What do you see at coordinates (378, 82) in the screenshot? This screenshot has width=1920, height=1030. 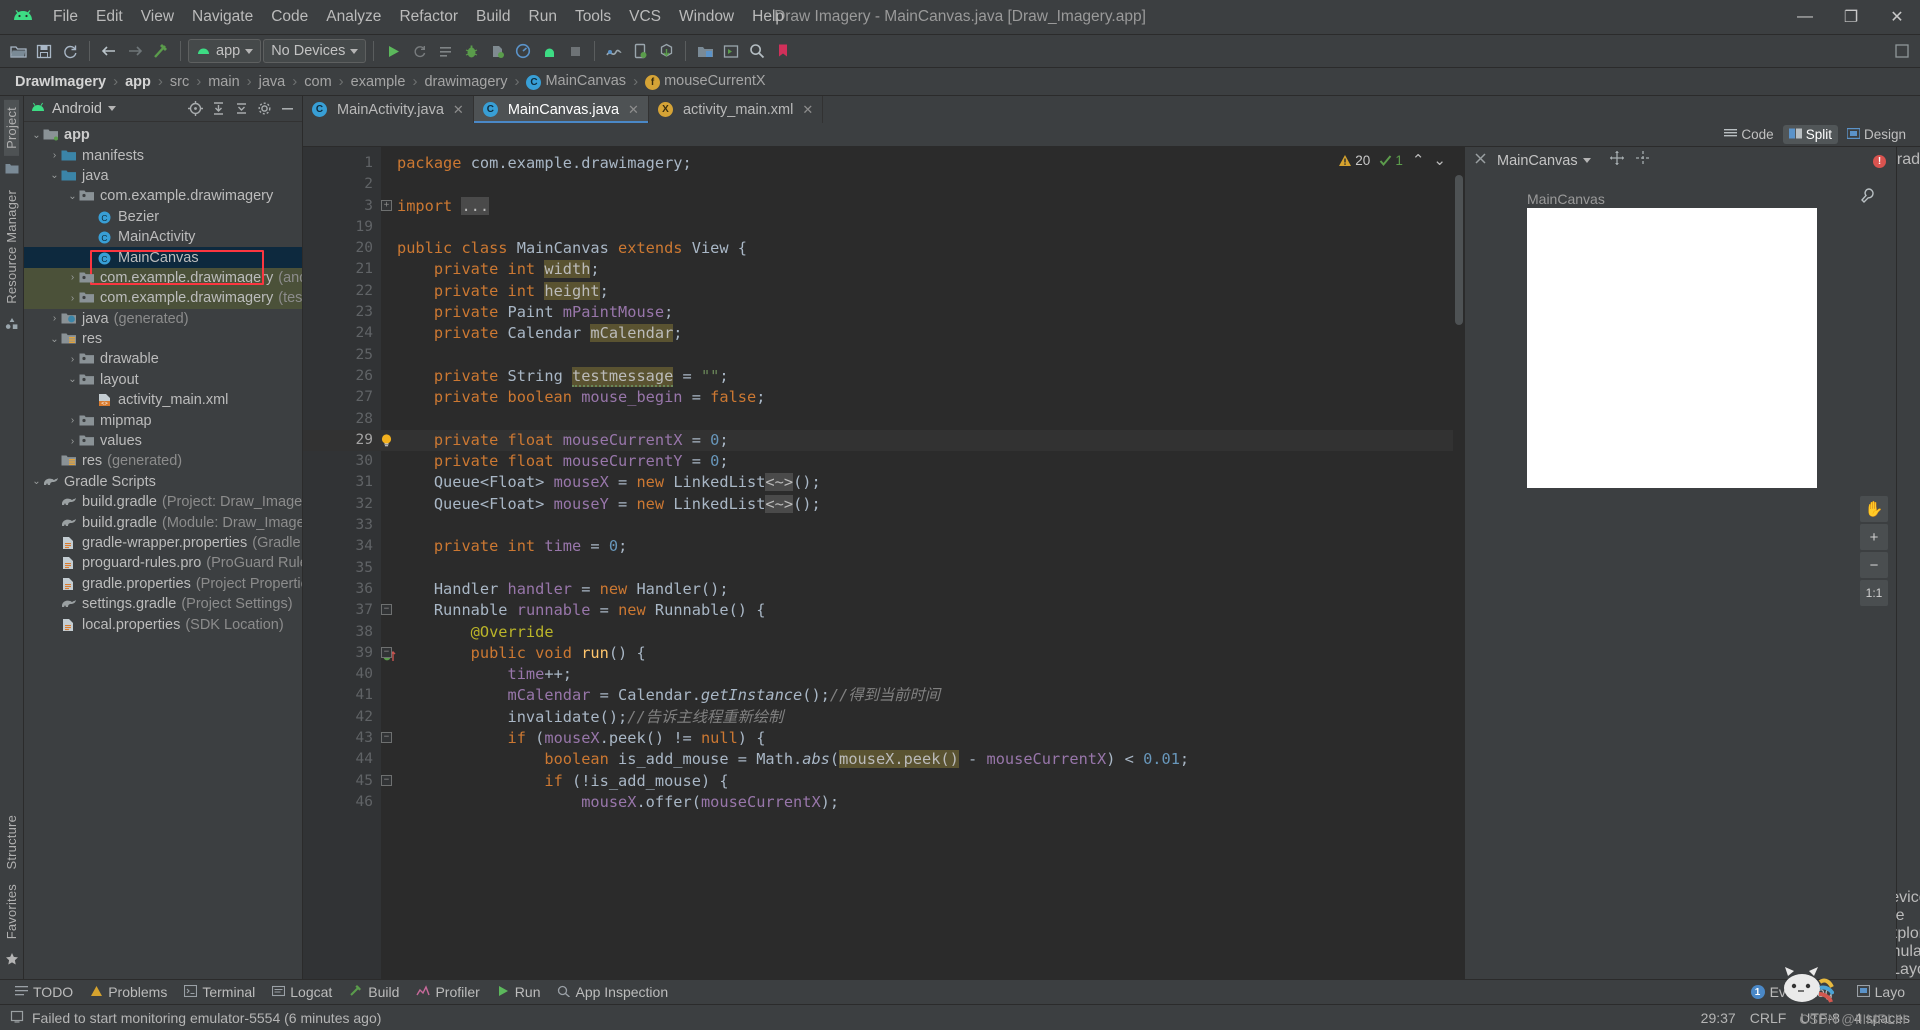 I see `breadcrumb-item-example: example` at bounding box center [378, 82].